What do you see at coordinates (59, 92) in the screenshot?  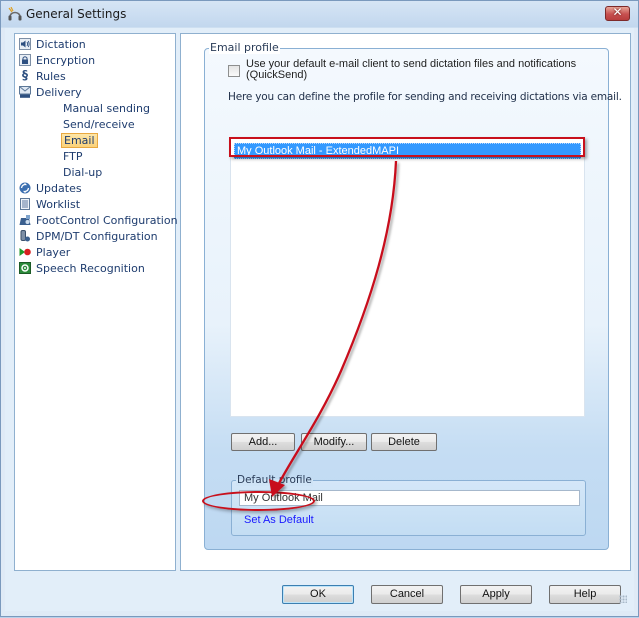 I see `tree-item-label: Delivery` at bounding box center [59, 92].